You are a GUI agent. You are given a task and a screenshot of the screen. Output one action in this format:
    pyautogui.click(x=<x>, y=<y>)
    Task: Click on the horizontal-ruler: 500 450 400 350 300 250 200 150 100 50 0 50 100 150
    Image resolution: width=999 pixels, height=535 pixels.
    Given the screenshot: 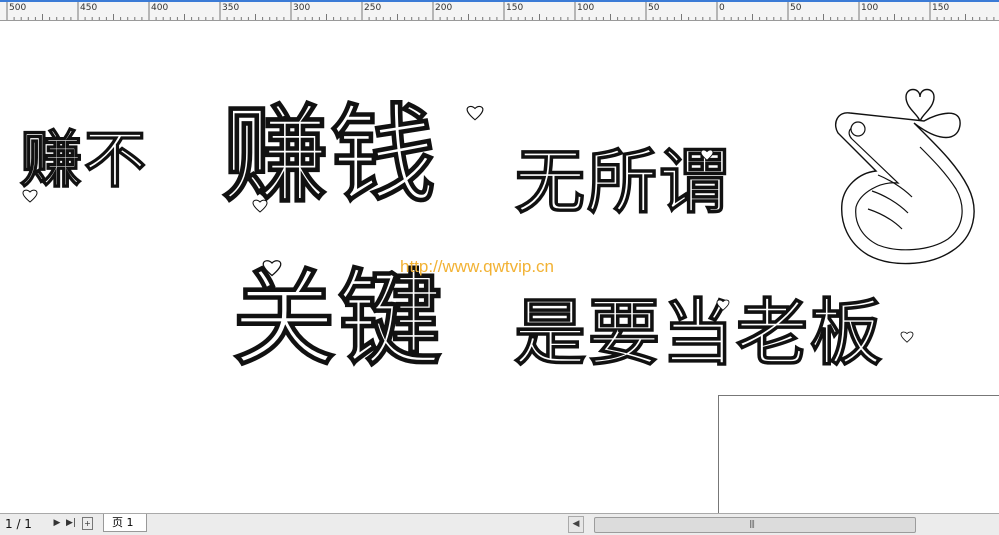 What is the action you would take?
    pyautogui.click(x=499, y=10)
    